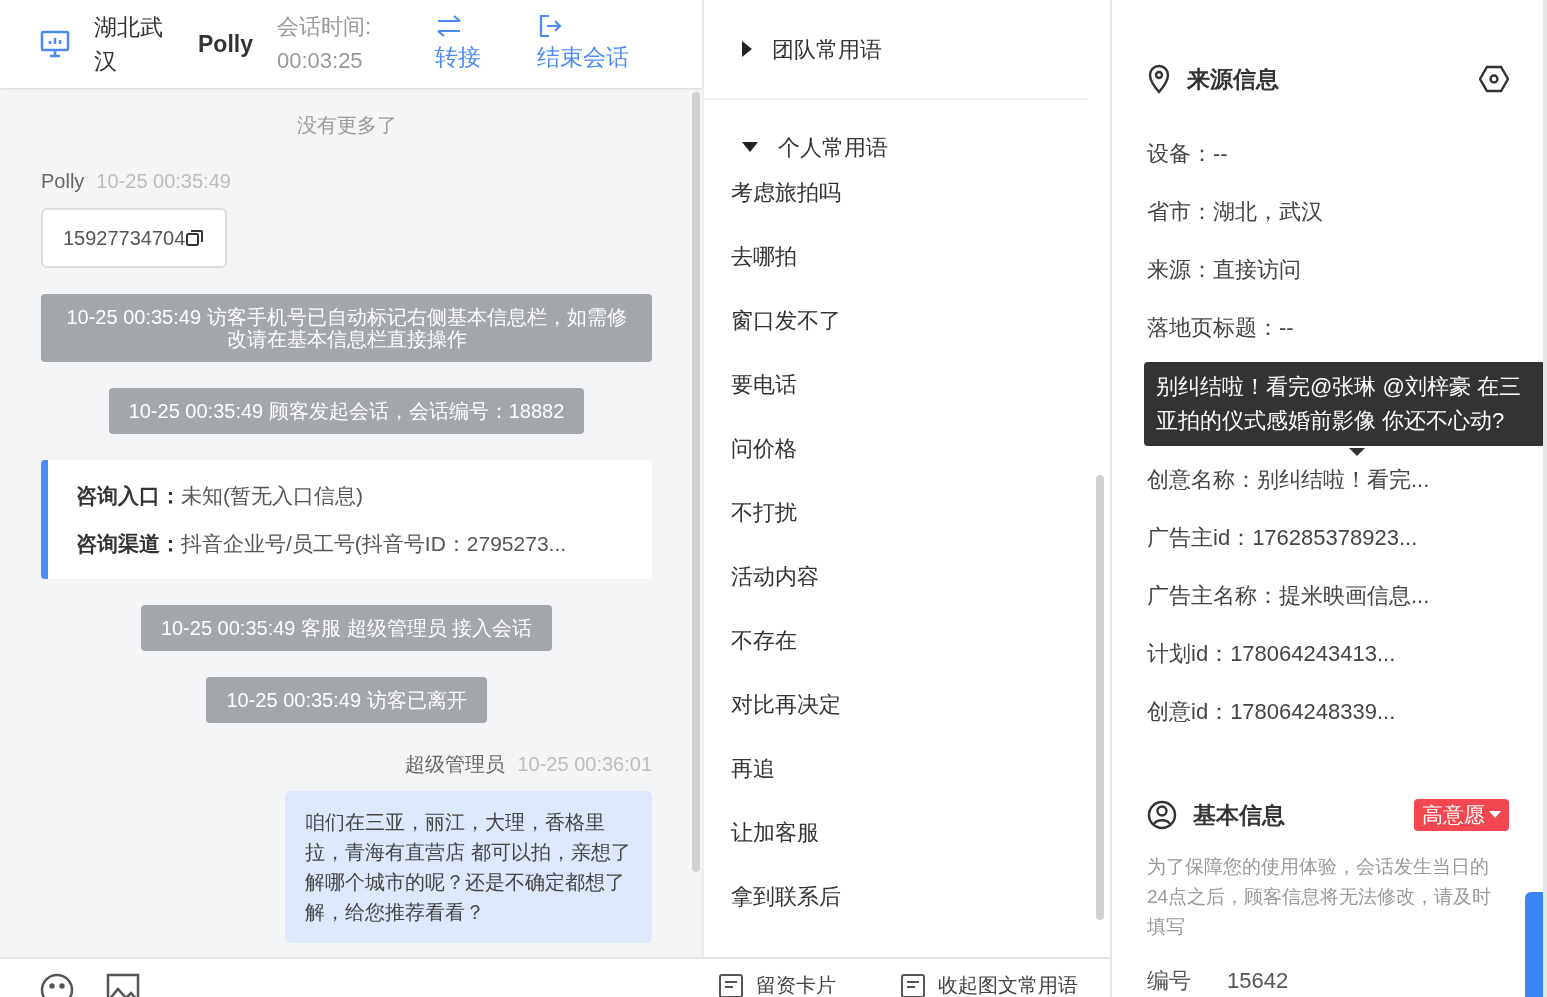 The width and height of the screenshot is (1547, 997). Describe the element at coordinates (324, 27) in the screenshot. I see `duration-label: 会话时间:` at that location.